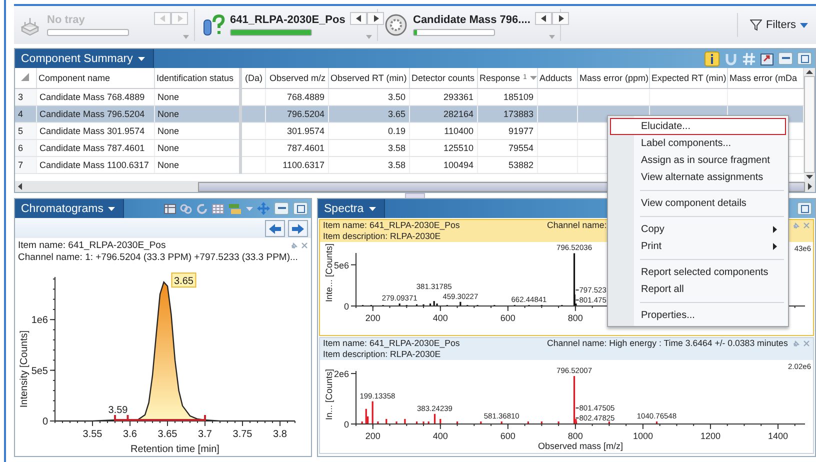 This screenshot has height=462, width=816. I want to click on axis-tick-label: 1000, so click(642, 436).